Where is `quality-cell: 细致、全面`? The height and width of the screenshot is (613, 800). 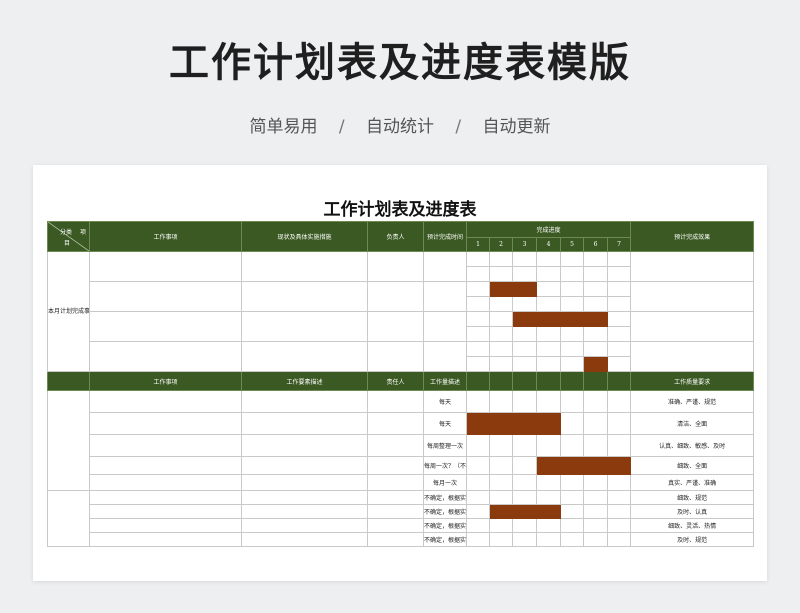
quality-cell: 细致、全面 is located at coordinates (692, 465).